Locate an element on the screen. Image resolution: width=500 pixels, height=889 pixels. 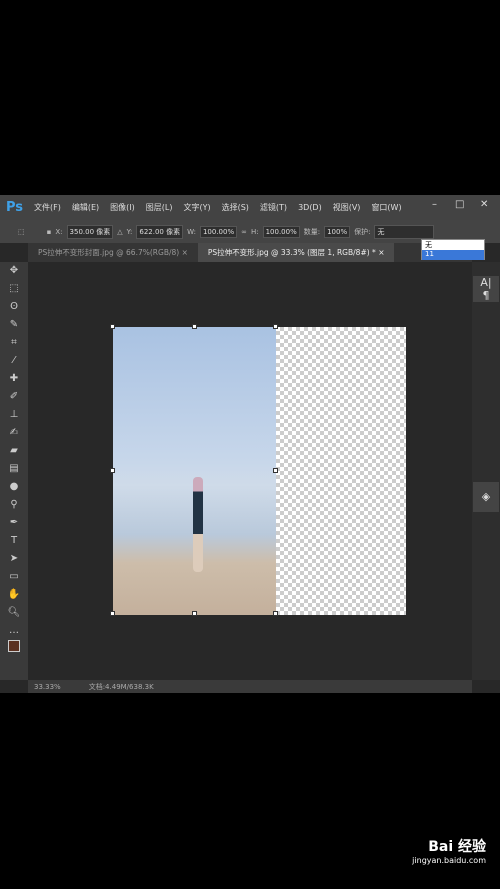
status-bar: 33.33% 文档:4.49M/638.3K is located at coordinates (250, 686).